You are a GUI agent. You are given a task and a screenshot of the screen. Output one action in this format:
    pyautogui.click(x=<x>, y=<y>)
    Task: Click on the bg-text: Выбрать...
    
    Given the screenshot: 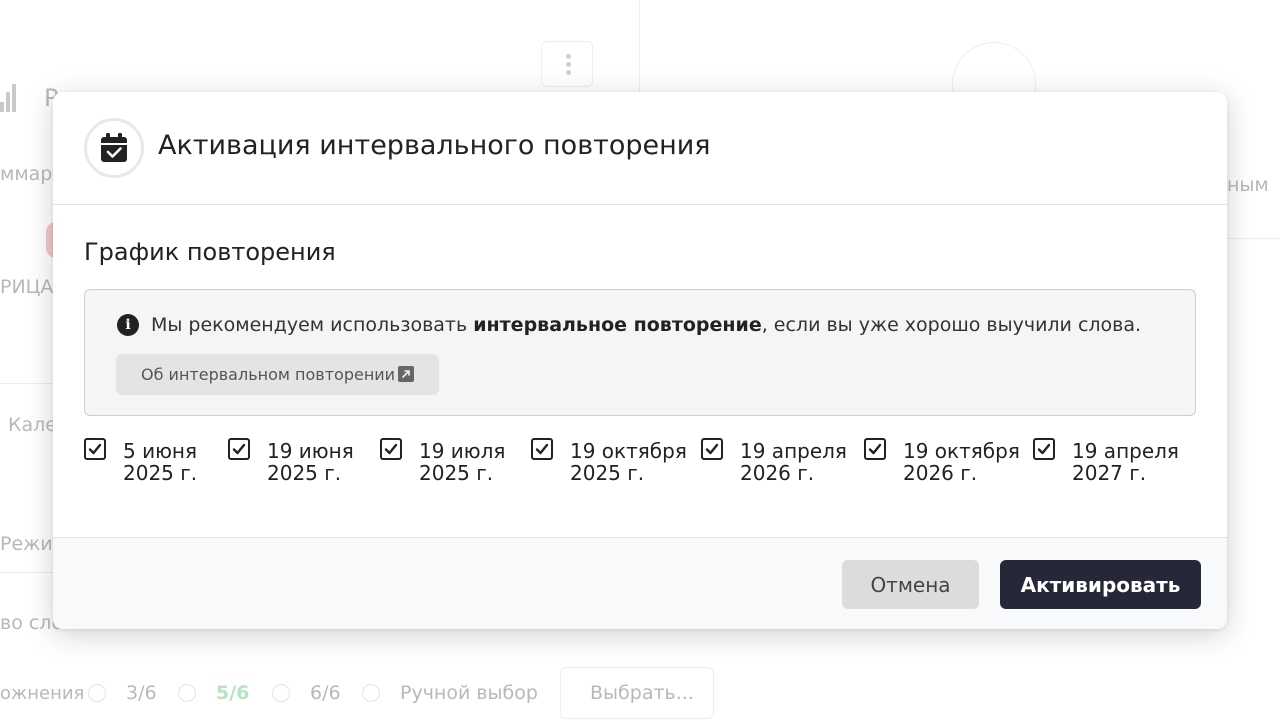 What is the action you would take?
    pyautogui.click(x=642, y=693)
    